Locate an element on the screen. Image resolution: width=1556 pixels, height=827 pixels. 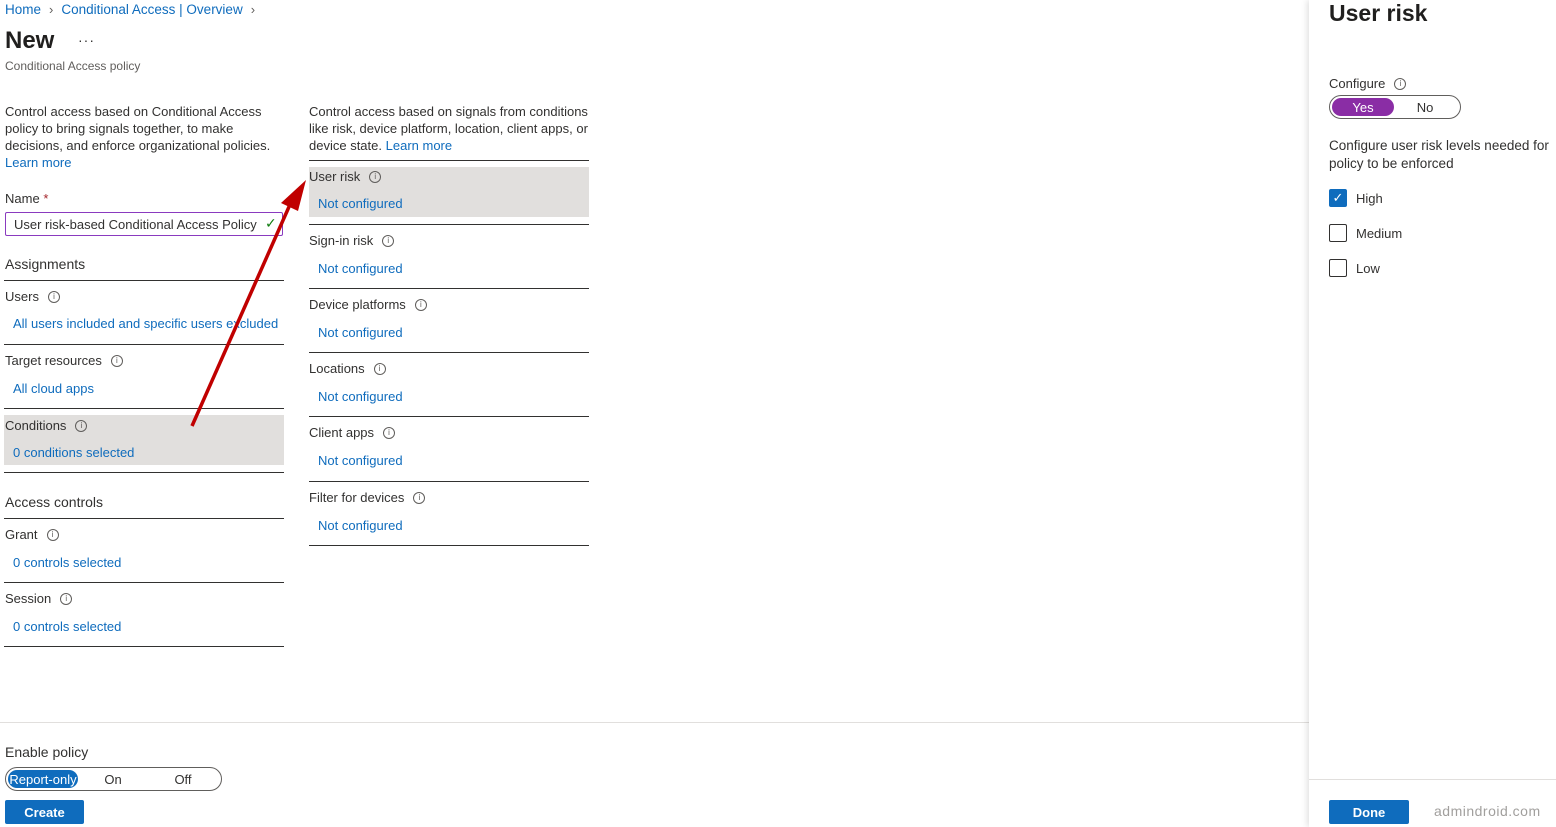
risk-level-high-label: High is located at coordinates (1369, 198).